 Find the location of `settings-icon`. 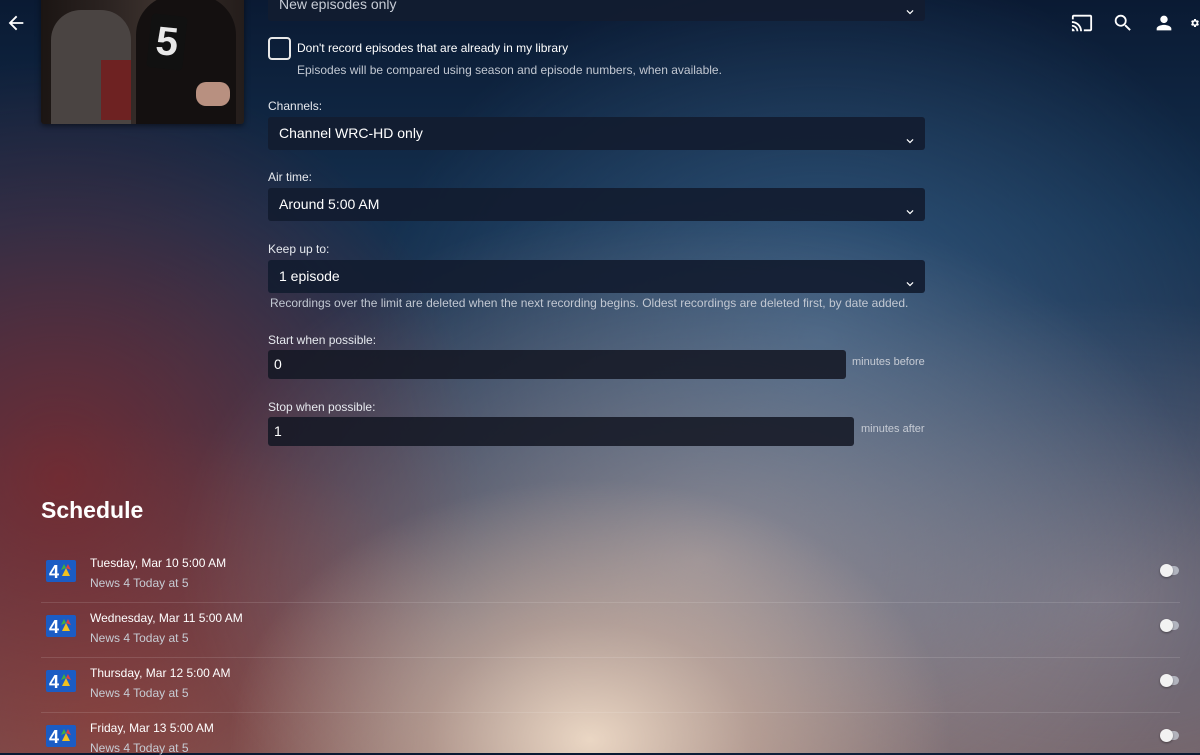

settings-icon is located at coordinates (1195, 23).